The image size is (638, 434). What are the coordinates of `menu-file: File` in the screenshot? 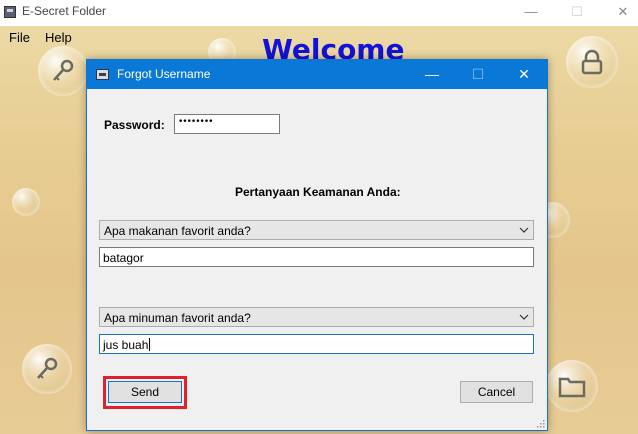 It's located at (19, 37).